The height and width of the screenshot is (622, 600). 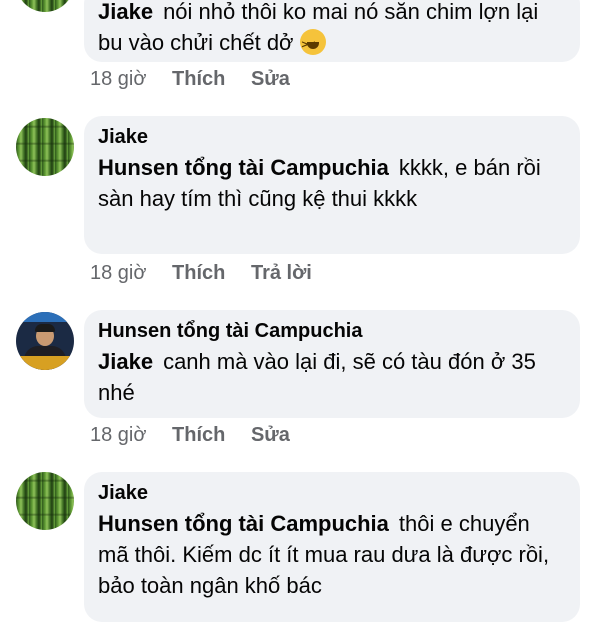 I want to click on reply-button: Trả lời, so click(x=281, y=273).